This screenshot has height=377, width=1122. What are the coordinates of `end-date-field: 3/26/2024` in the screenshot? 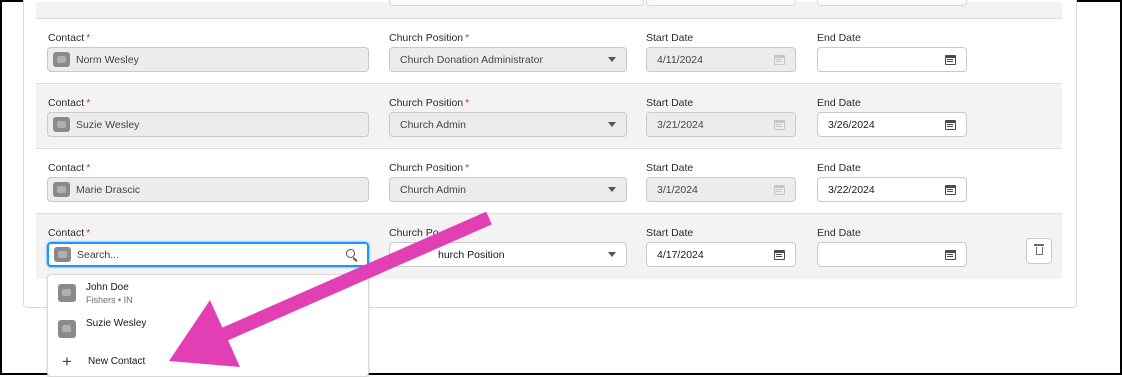 It's located at (892, 124).